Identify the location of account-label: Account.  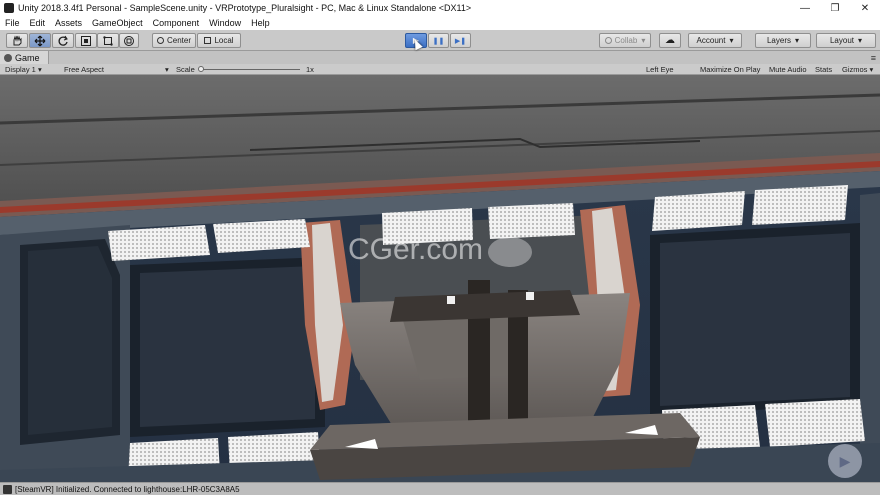
(711, 40).